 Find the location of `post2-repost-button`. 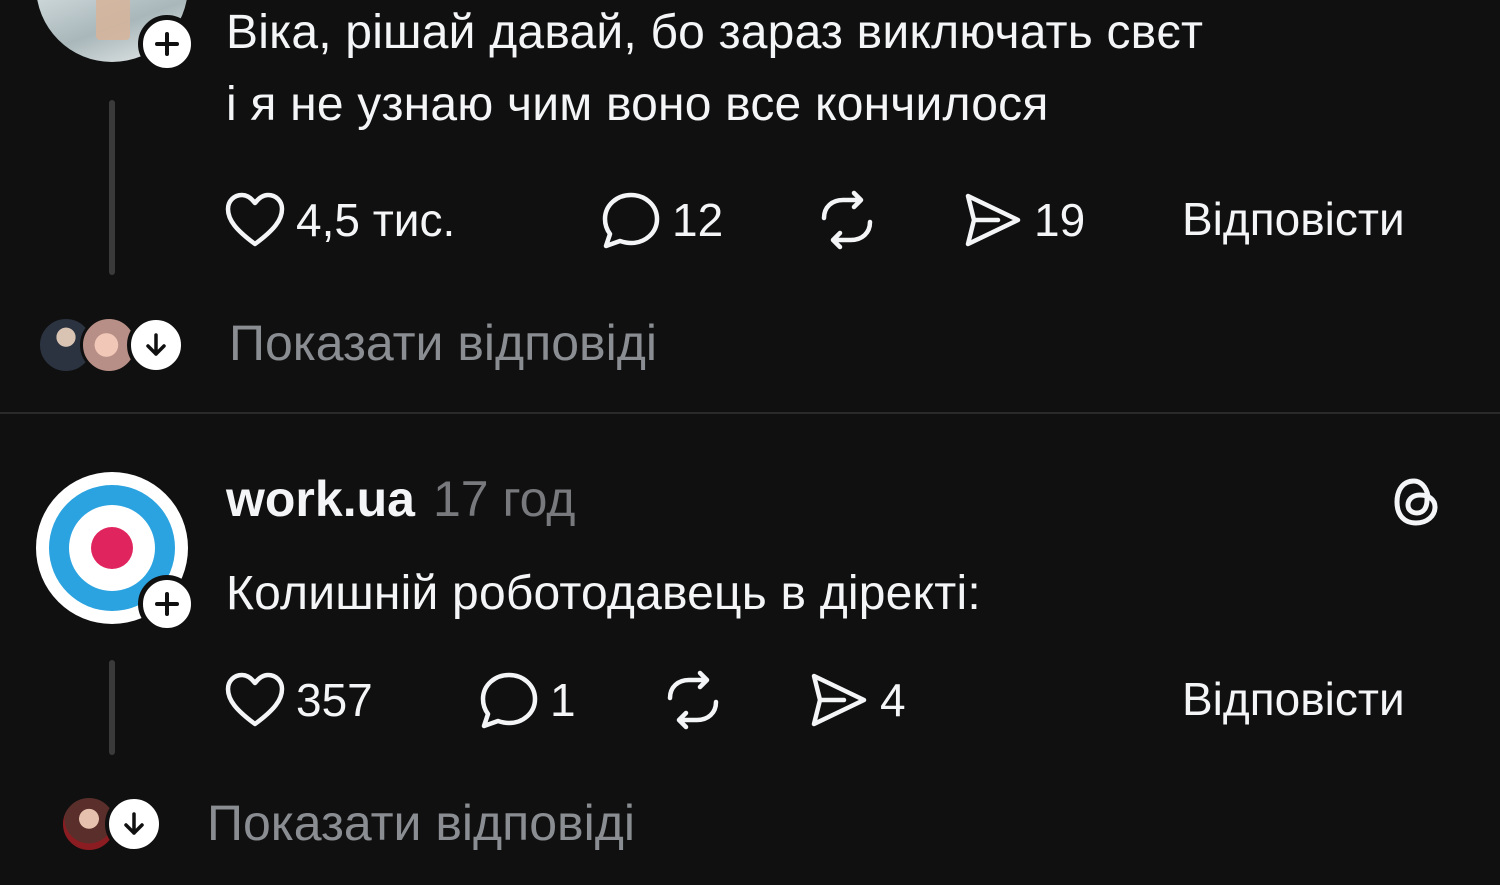

post2-repost-button is located at coordinates (693, 700).